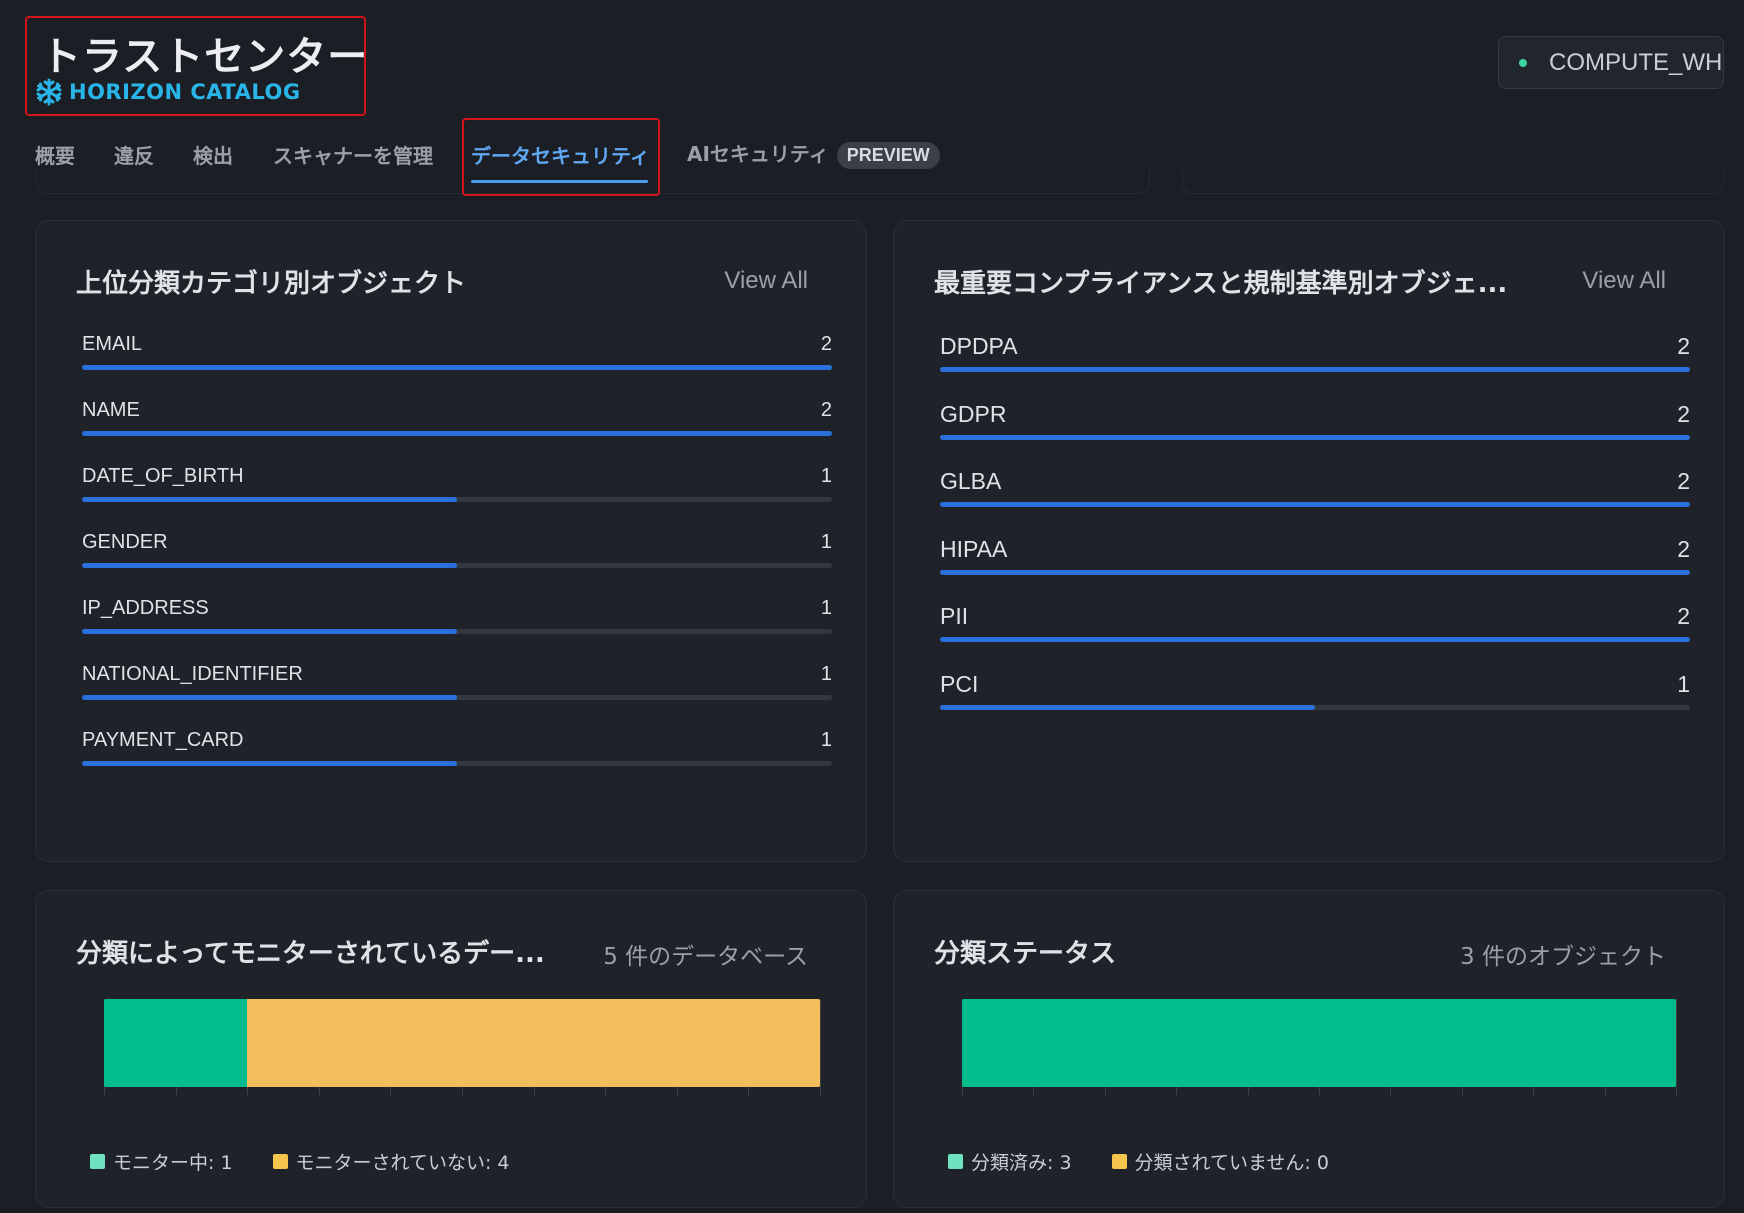 The height and width of the screenshot is (1213, 1744). I want to click on legend-label: 分類されていません: 0, so click(1231, 1163).